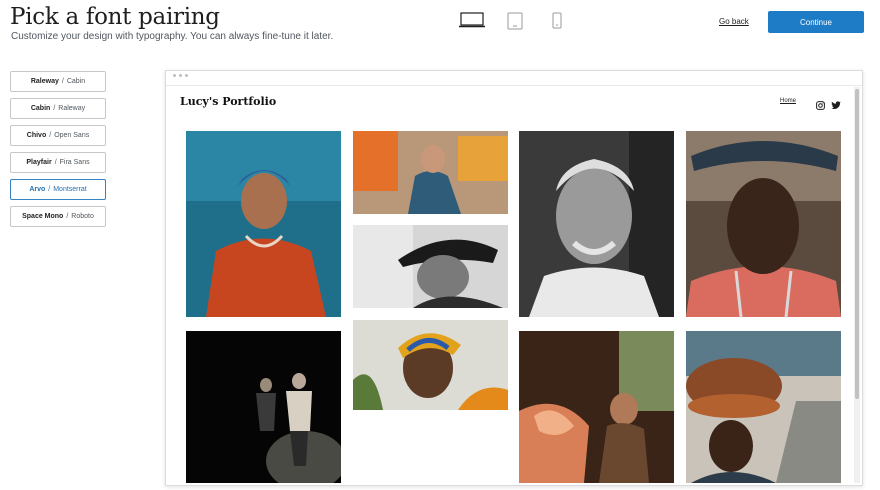 The width and height of the screenshot is (880, 490). What do you see at coordinates (836, 106) in the screenshot?
I see `twitter-icon` at bounding box center [836, 106].